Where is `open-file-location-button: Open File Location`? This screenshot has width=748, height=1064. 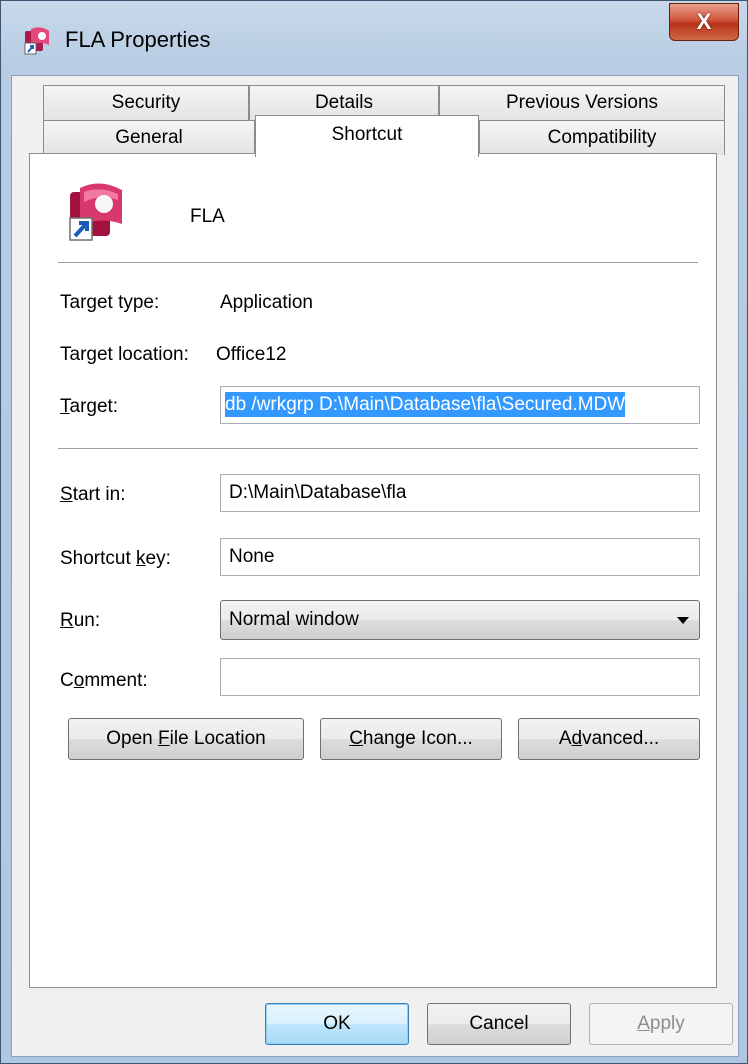 open-file-location-button: Open File Location is located at coordinates (186, 739).